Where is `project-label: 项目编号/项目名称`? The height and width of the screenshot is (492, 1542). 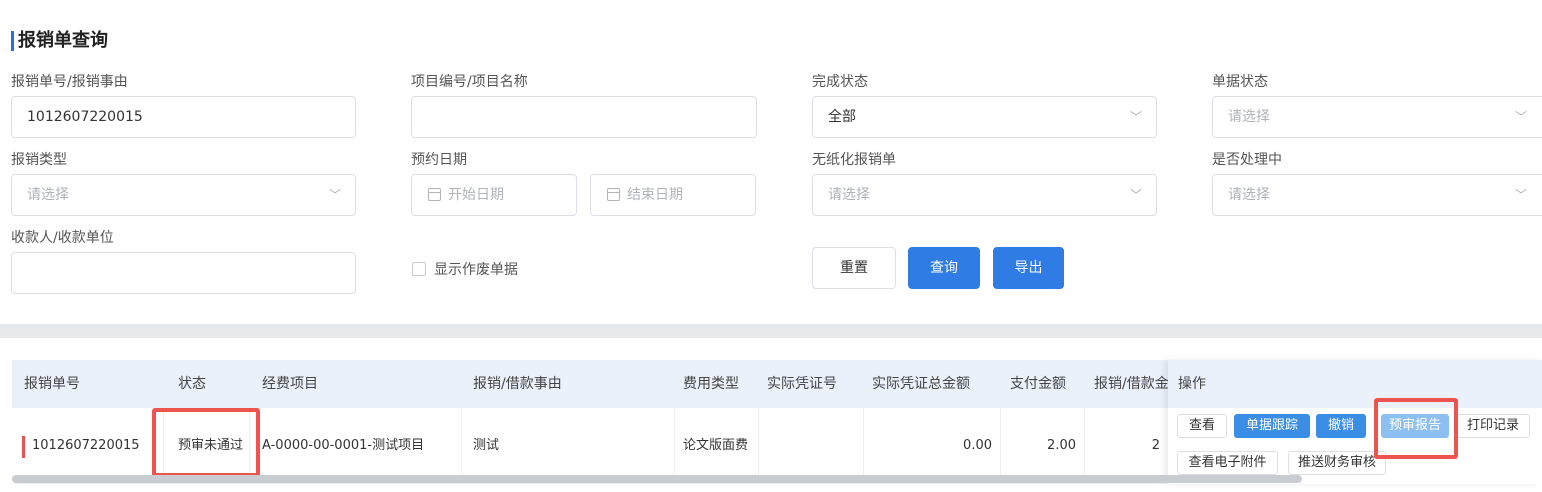
project-label: 项目编号/项目名称 is located at coordinates (469, 82).